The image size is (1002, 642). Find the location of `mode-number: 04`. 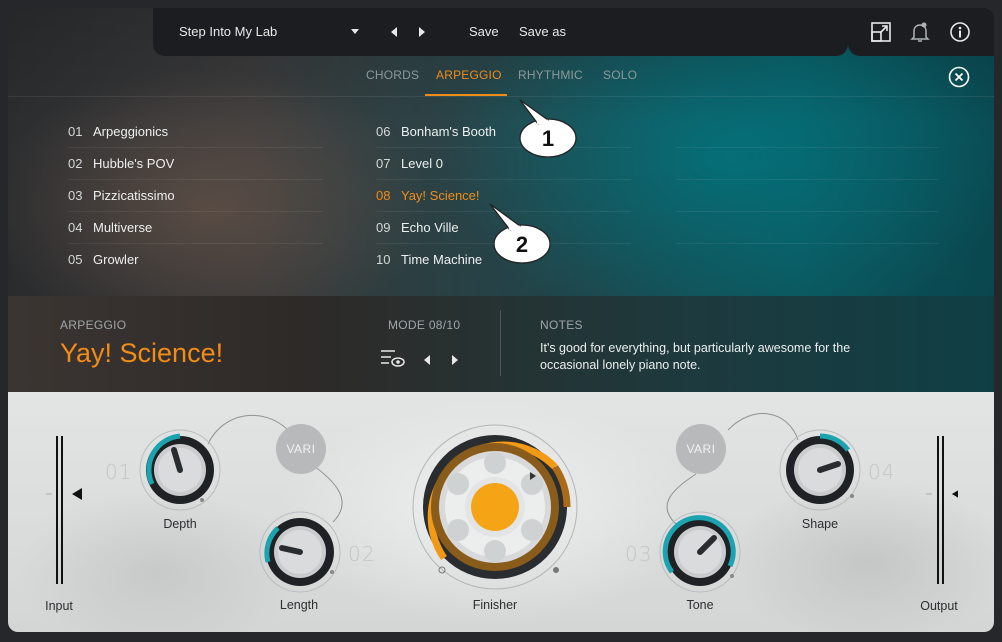

mode-number: 04 is located at coordinates (75, 227).